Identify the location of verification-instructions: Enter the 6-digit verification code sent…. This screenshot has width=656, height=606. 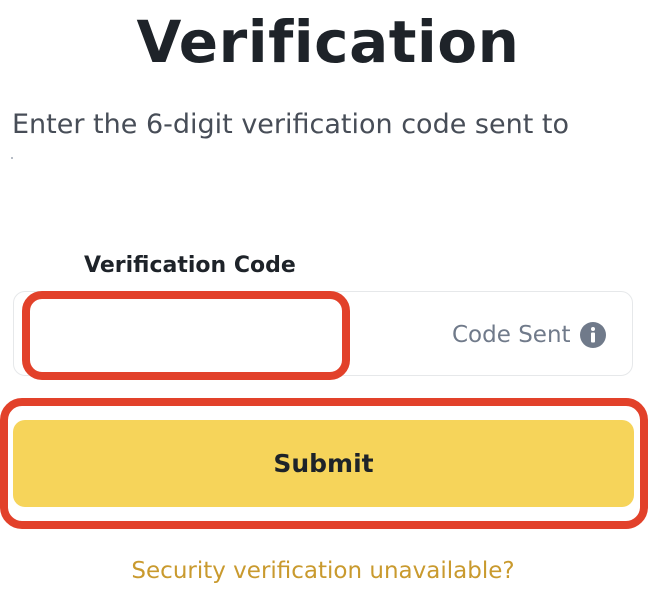
(290, 124).